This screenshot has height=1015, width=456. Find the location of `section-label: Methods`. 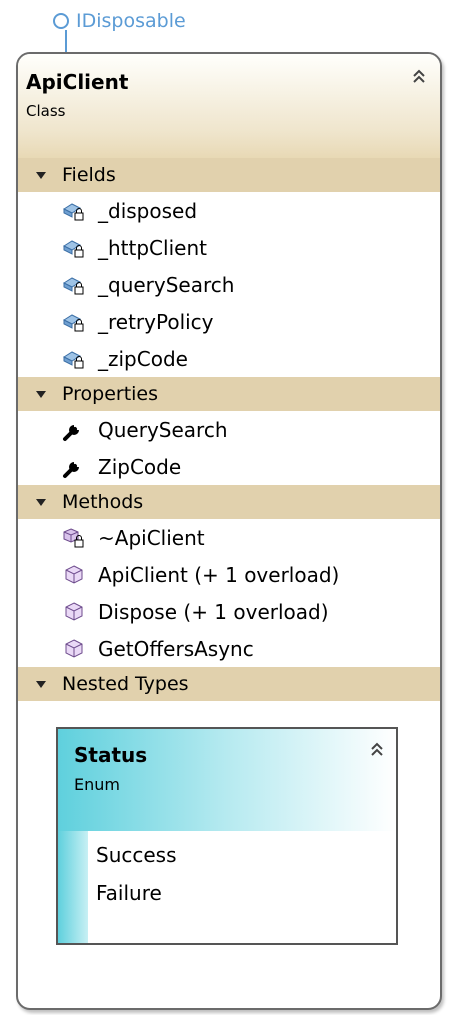

section-label: Methods is located at coordinates (103, 502).